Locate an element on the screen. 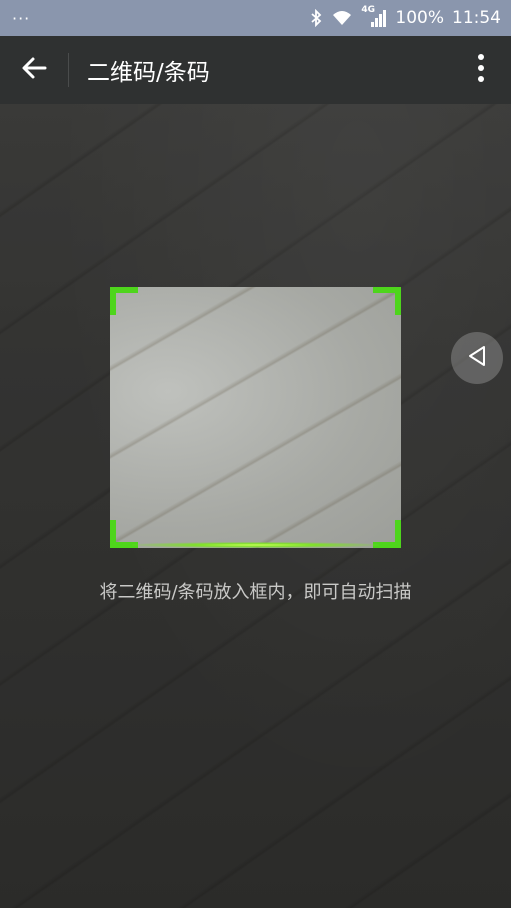  battery-percent: 100% is located at coordinates (419, 18).